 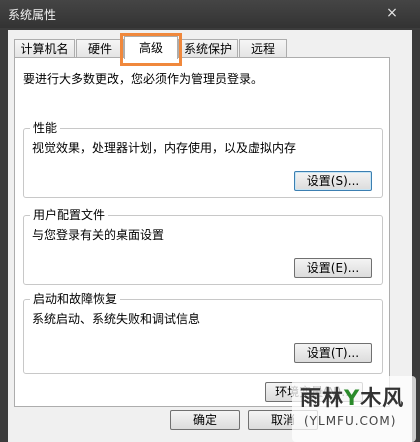 What do you see at coordinates (263, 48) in the screenshot?
I see `tab-remote: 远程` at bounding box center [263, 48].